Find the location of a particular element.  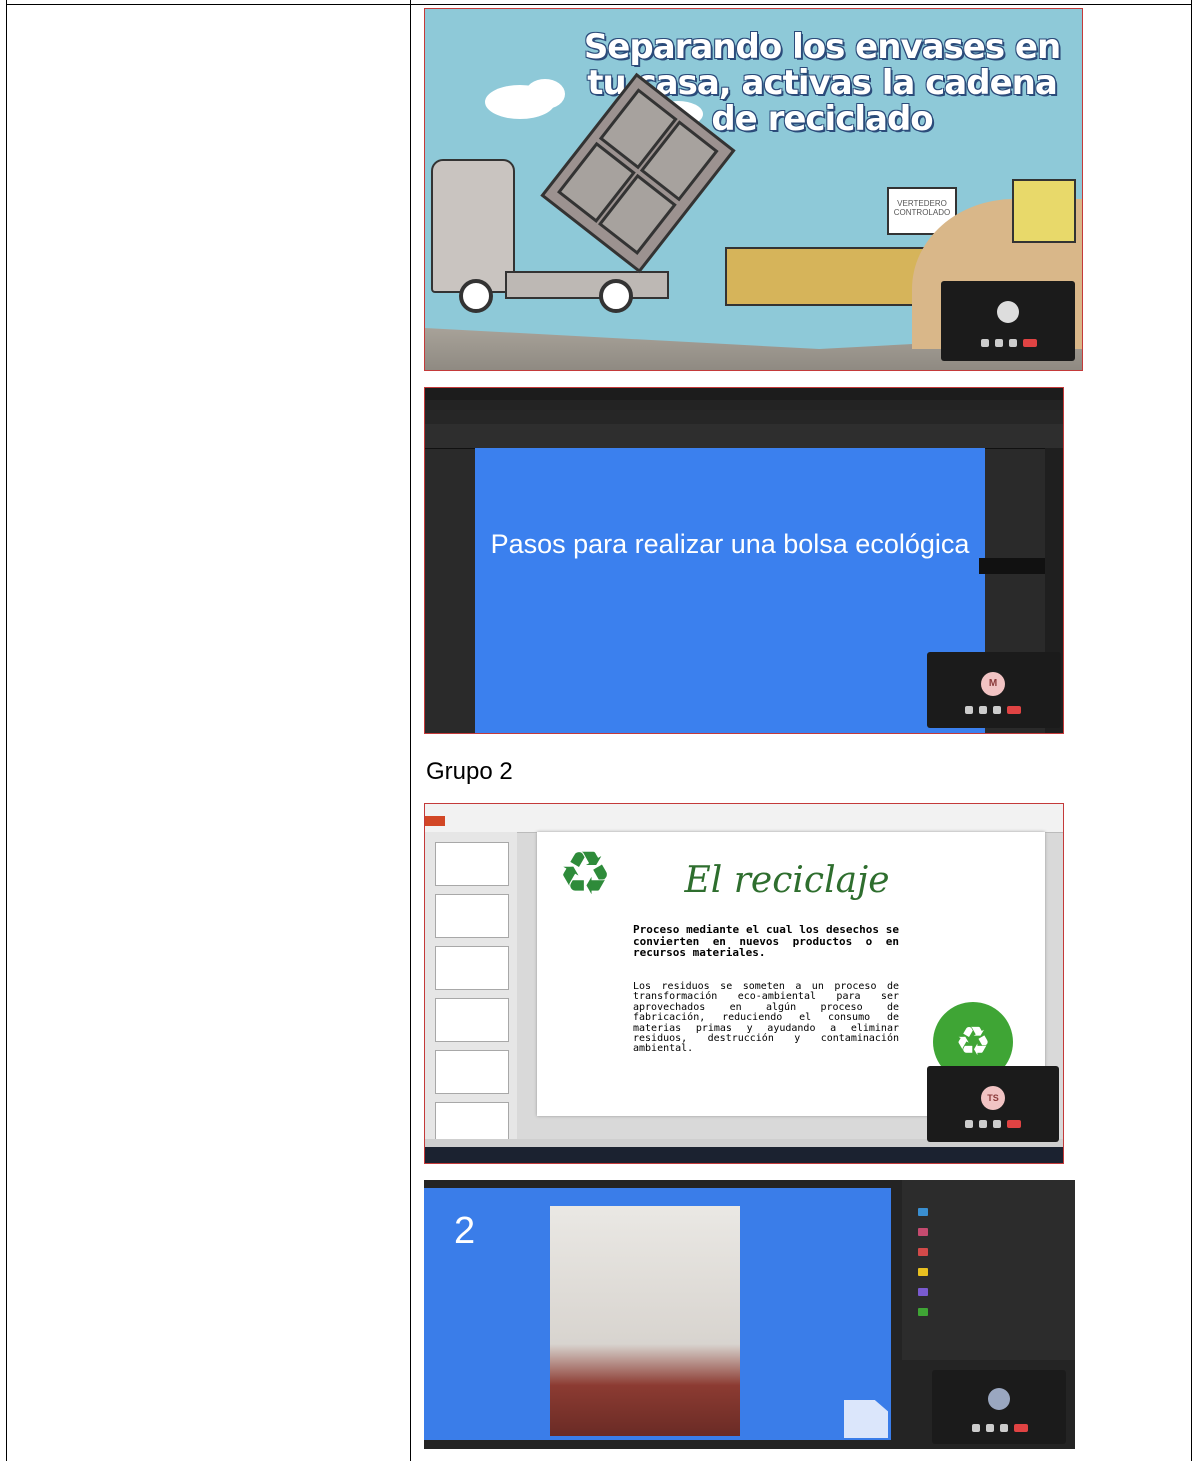

tab-bar is located at coordinates (744, 417).